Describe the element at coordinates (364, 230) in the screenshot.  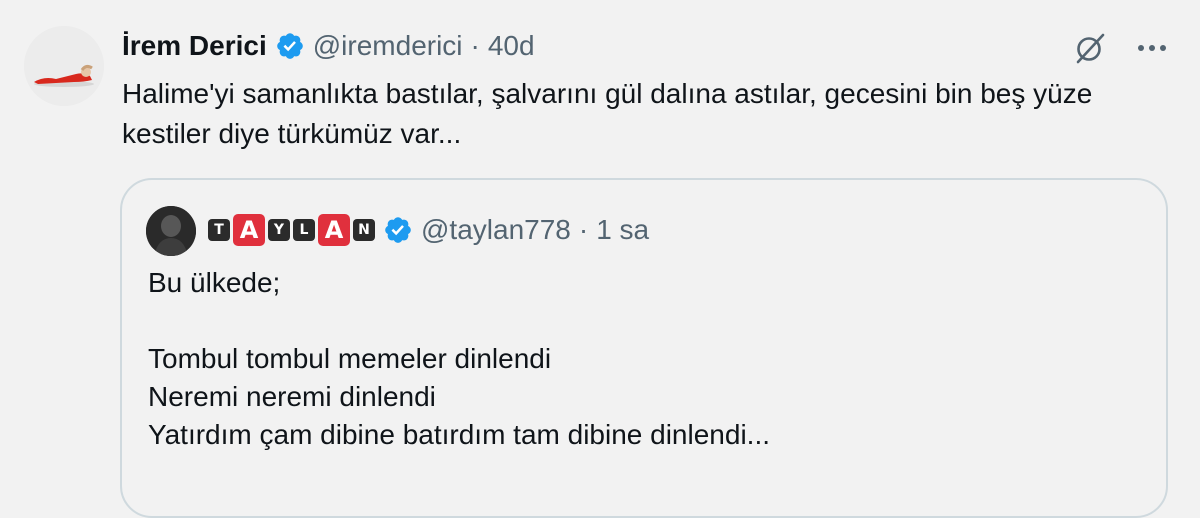
I see `author-letter: N` at that location.